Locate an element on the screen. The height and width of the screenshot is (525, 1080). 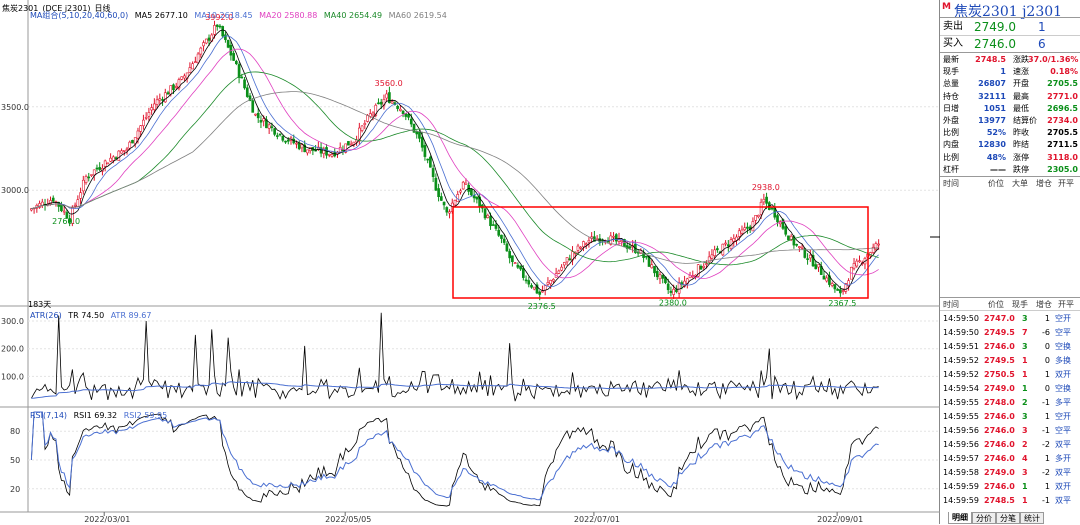
tick-volume: 4 is located at coordinates (1025, 458).